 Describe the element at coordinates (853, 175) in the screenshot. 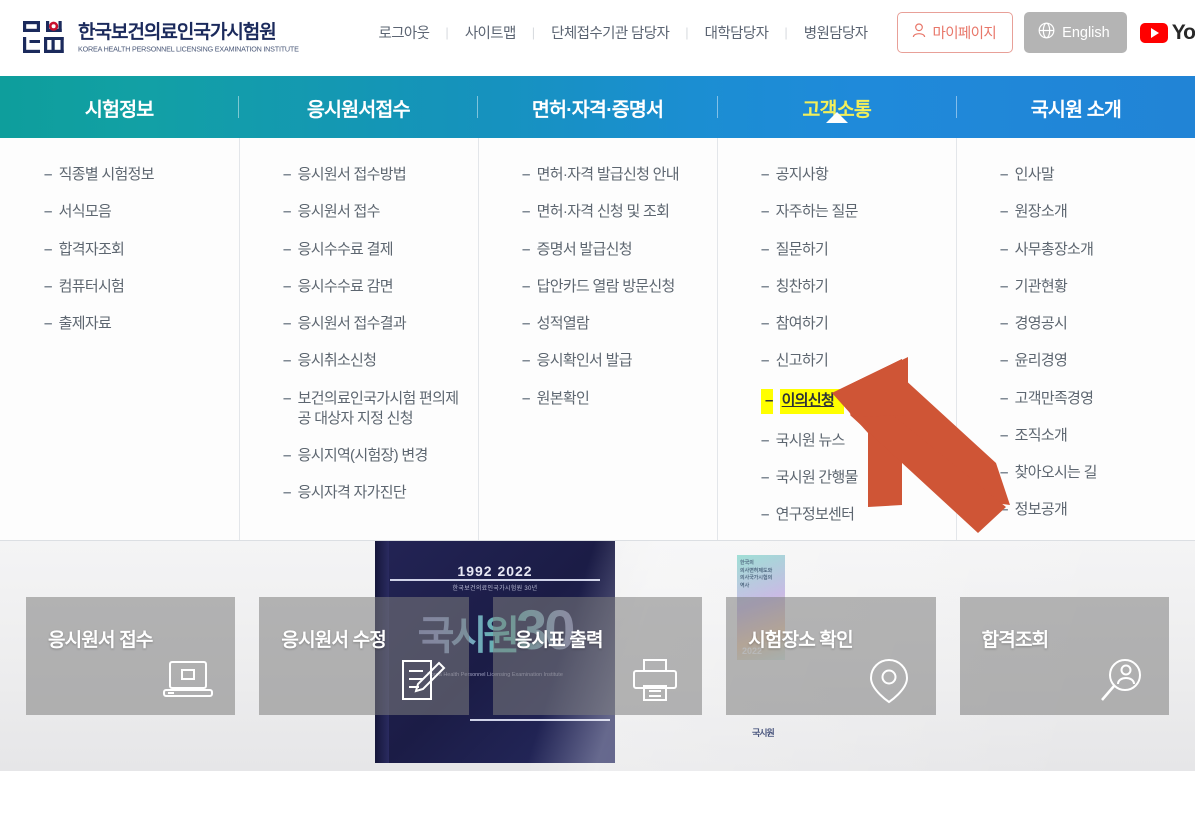

I see `mega-item: – 공지사항` at that location.